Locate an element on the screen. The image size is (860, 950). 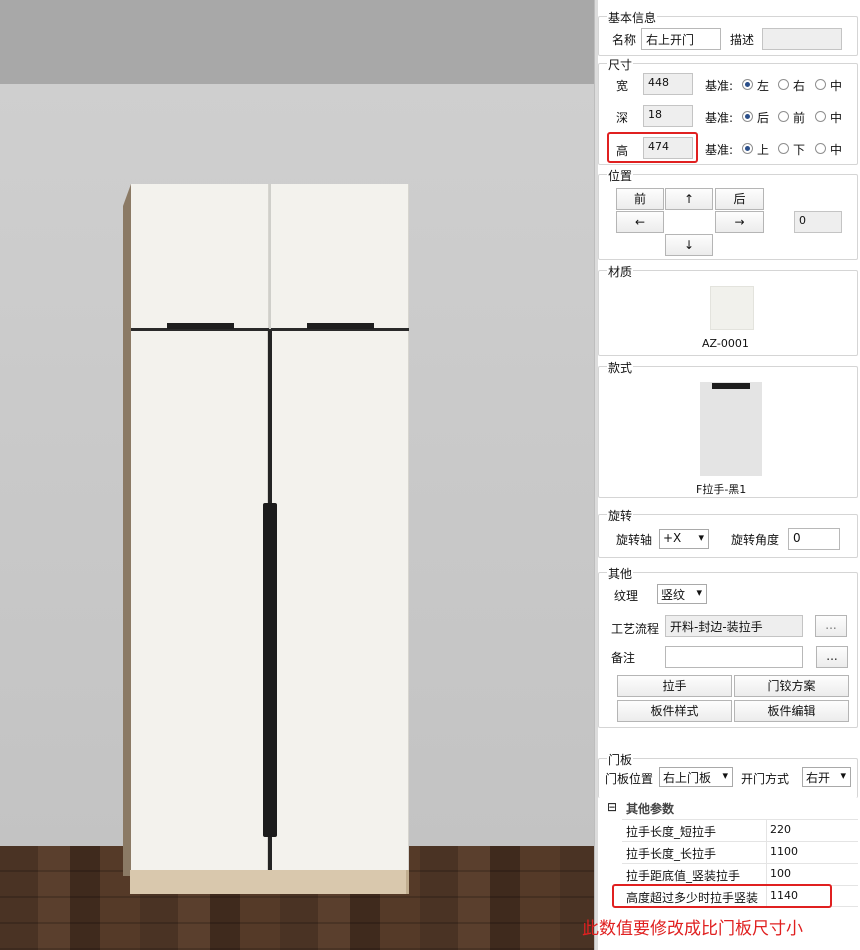
style-title: 款式 is located at coordinates (620, 367).